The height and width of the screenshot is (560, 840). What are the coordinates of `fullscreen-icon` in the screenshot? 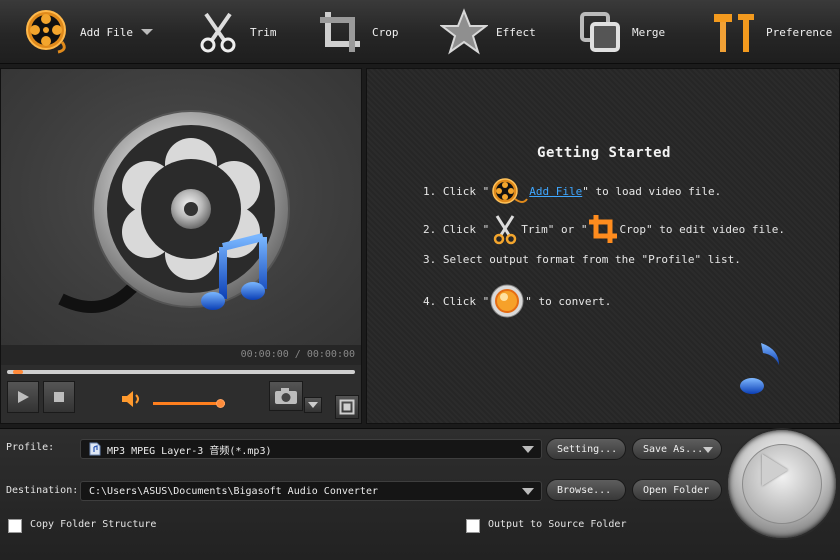 It's located at (347, 407).